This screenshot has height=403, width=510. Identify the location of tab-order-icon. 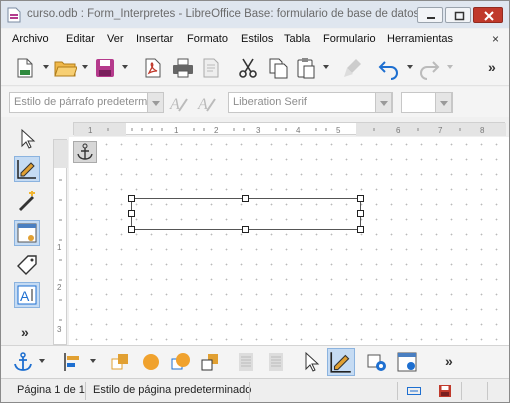
(27, 265).